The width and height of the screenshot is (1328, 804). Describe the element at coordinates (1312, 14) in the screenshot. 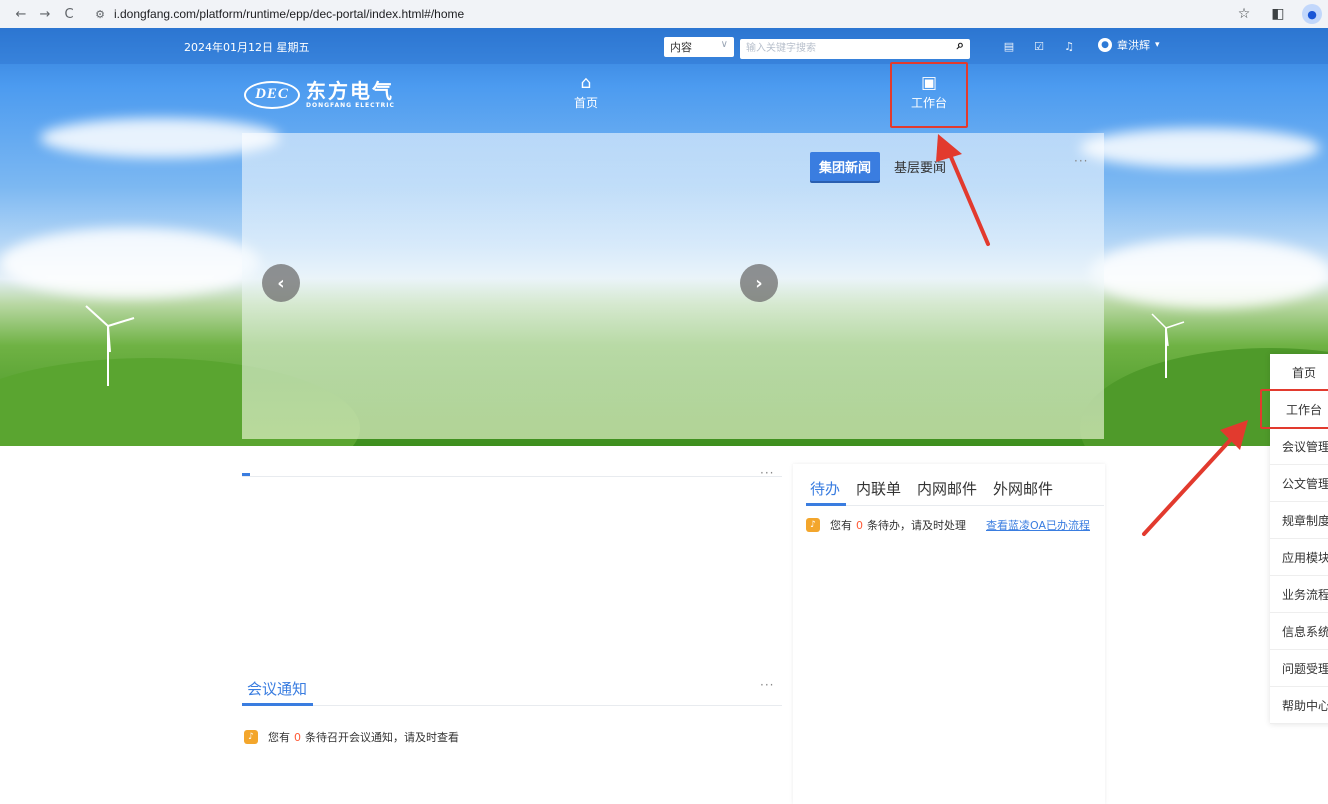

I see `profile-icon: ●` at that location.